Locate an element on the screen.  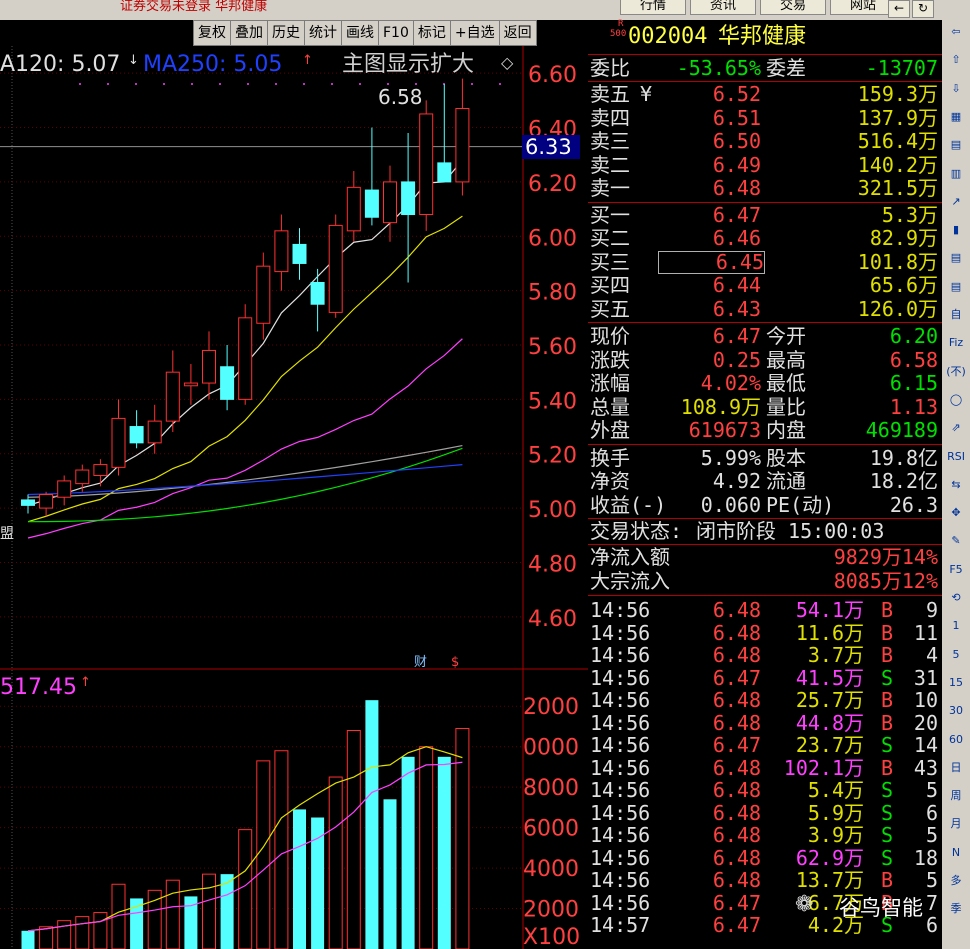
sidebar-tool-icon: 季 is located at coordinates (956, 909).